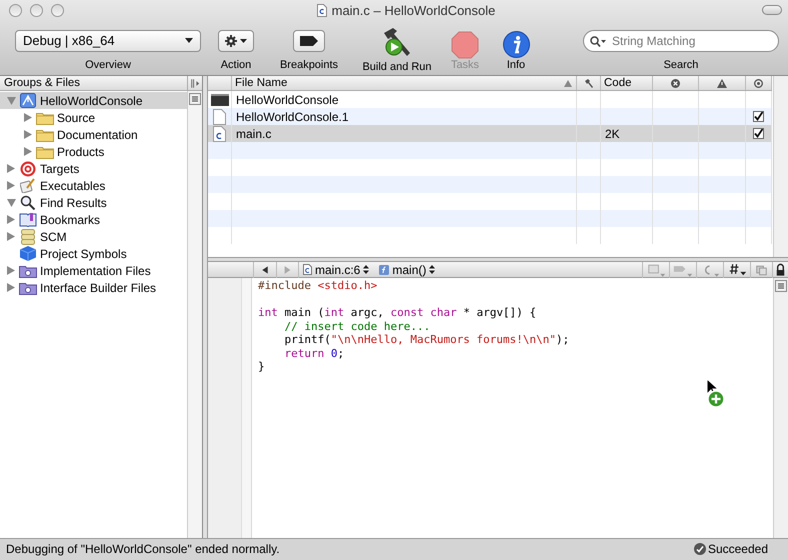  Describe the element at coordinates (143, 549) in the screenshot. I see `status-message: Debugging of "HelloWorldConsole" ended normally.` at that location.